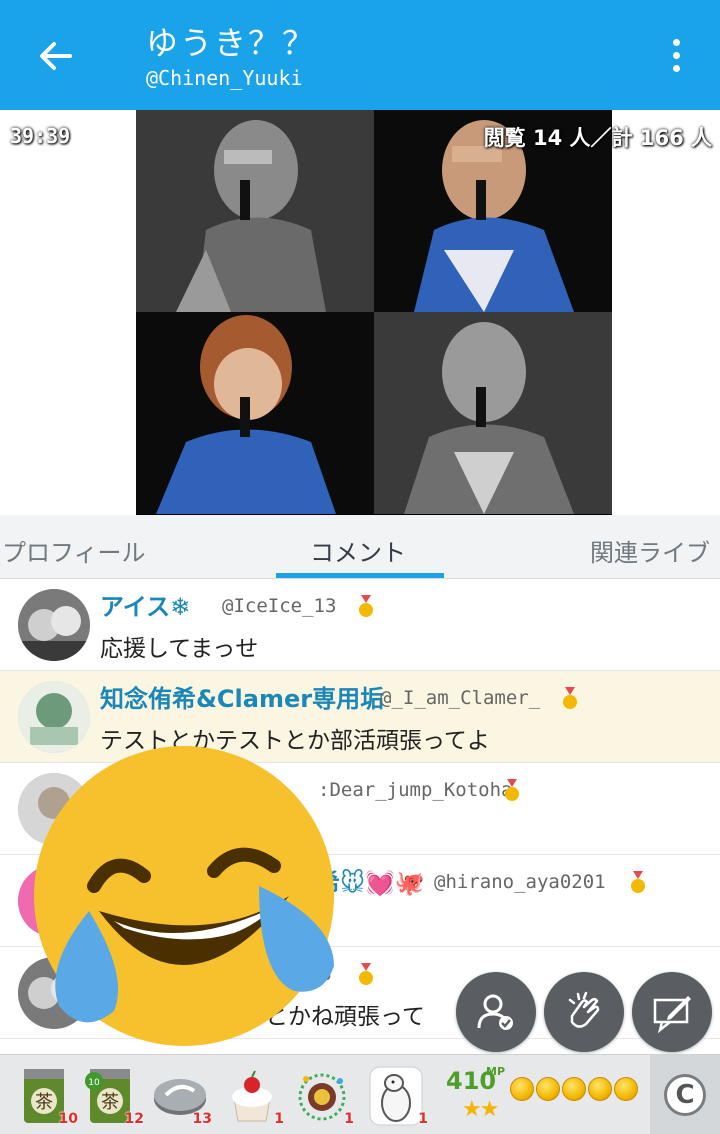  What do you see at coordinates (520, 882) in the screenshot?
I see `comment-username: @hirano_aya0201` at bounding box center [520, 882].